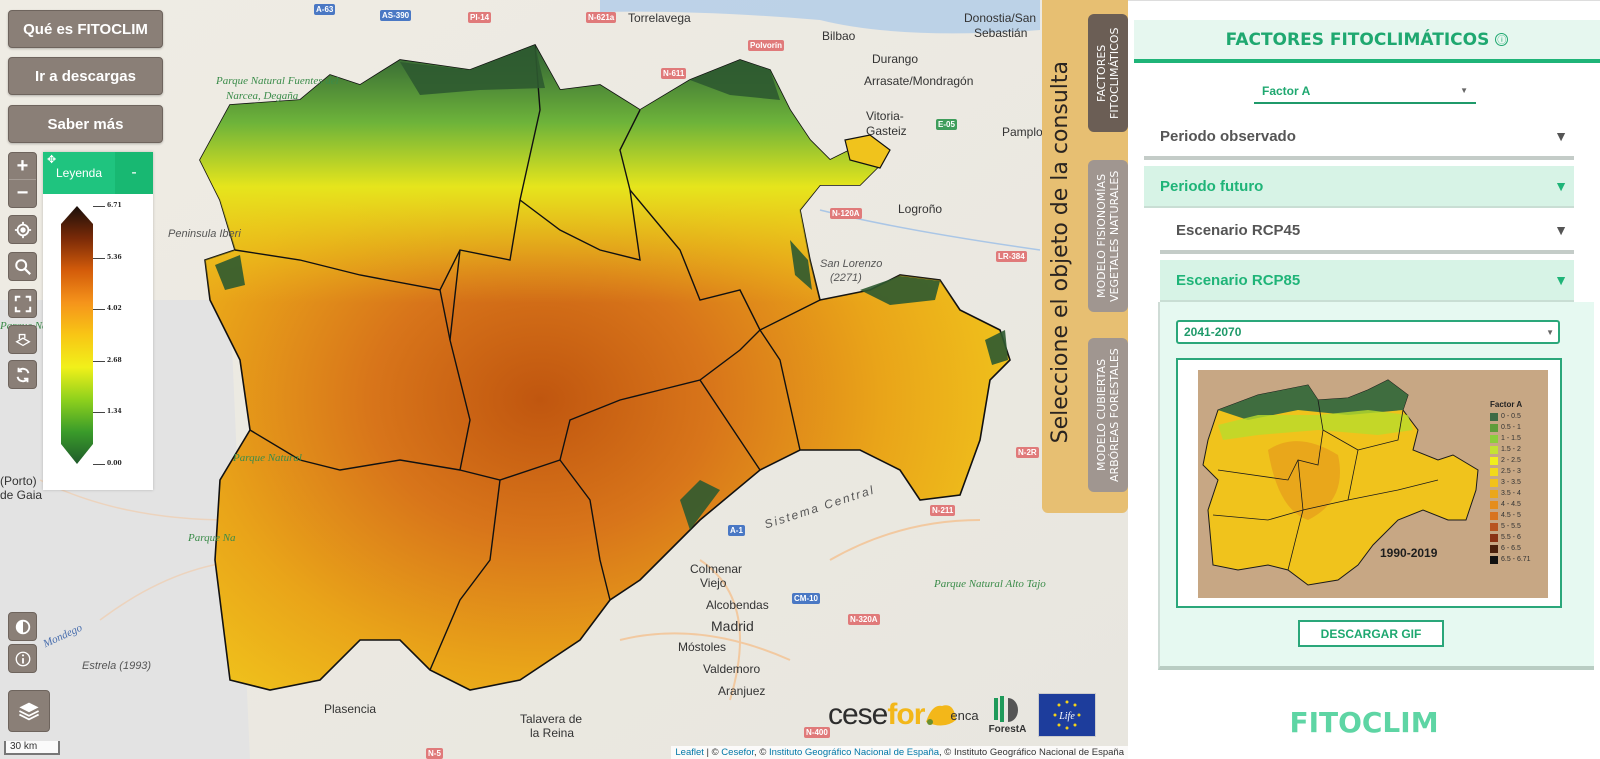  I want to click on accordion-rcp85: Escenario RCP85 ▼, so click(1367, 281).